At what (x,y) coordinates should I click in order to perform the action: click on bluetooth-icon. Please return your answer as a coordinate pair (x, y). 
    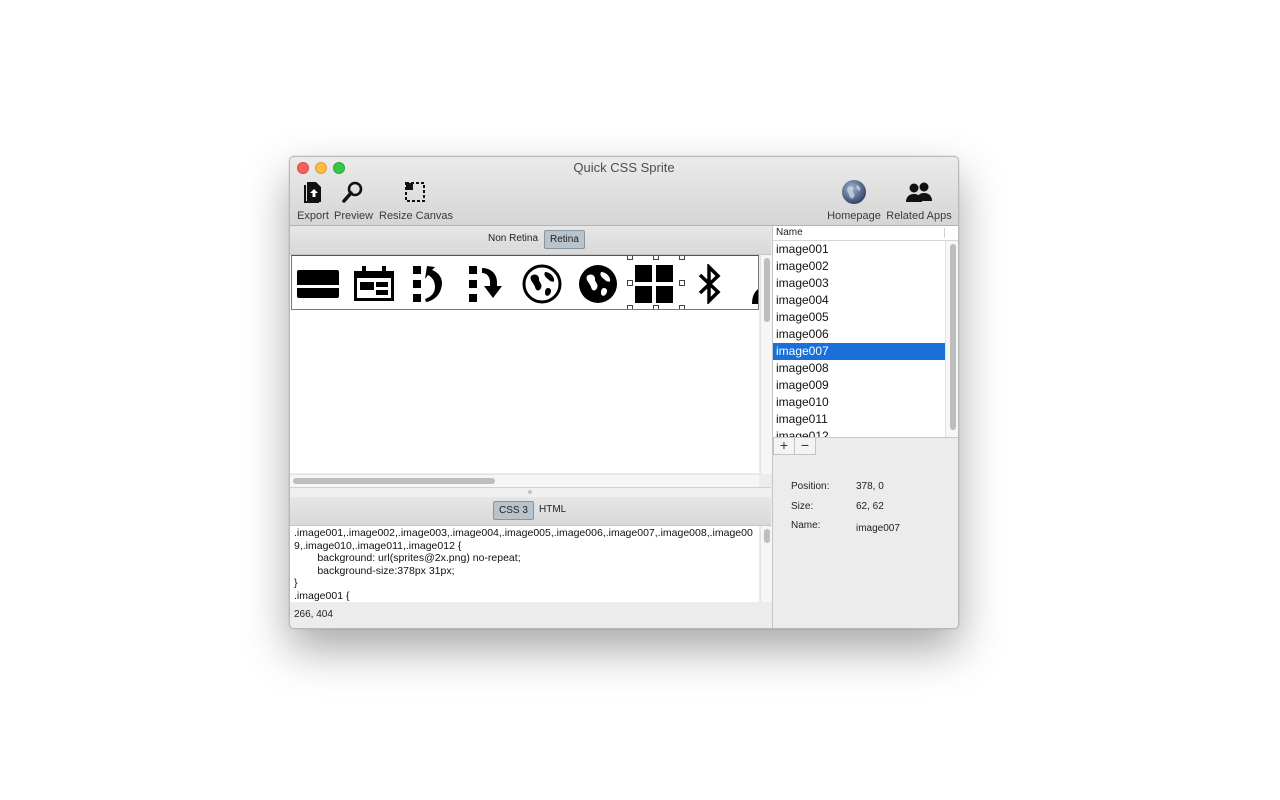
    Looking at the image, I should click on (710, 284).